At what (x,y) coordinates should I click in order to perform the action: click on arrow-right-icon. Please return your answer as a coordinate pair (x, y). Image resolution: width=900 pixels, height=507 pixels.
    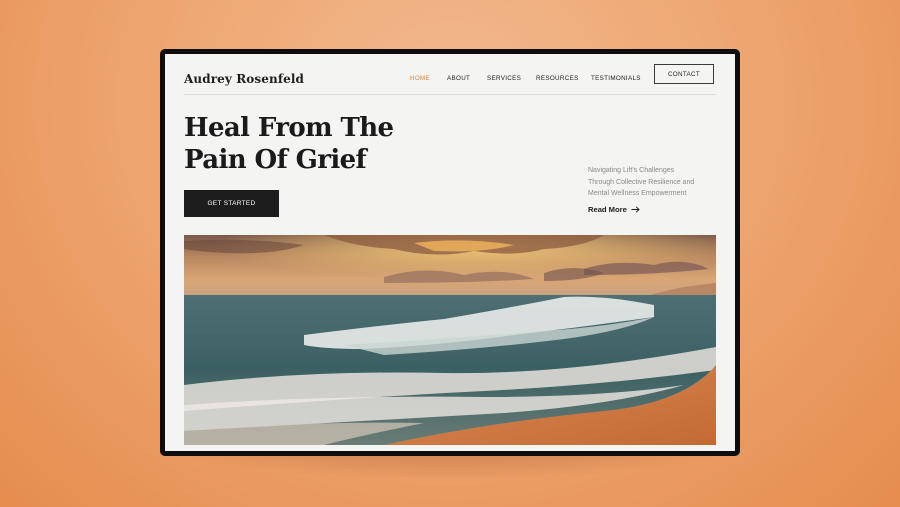
    Looking at the image, I should click on (635, 209).